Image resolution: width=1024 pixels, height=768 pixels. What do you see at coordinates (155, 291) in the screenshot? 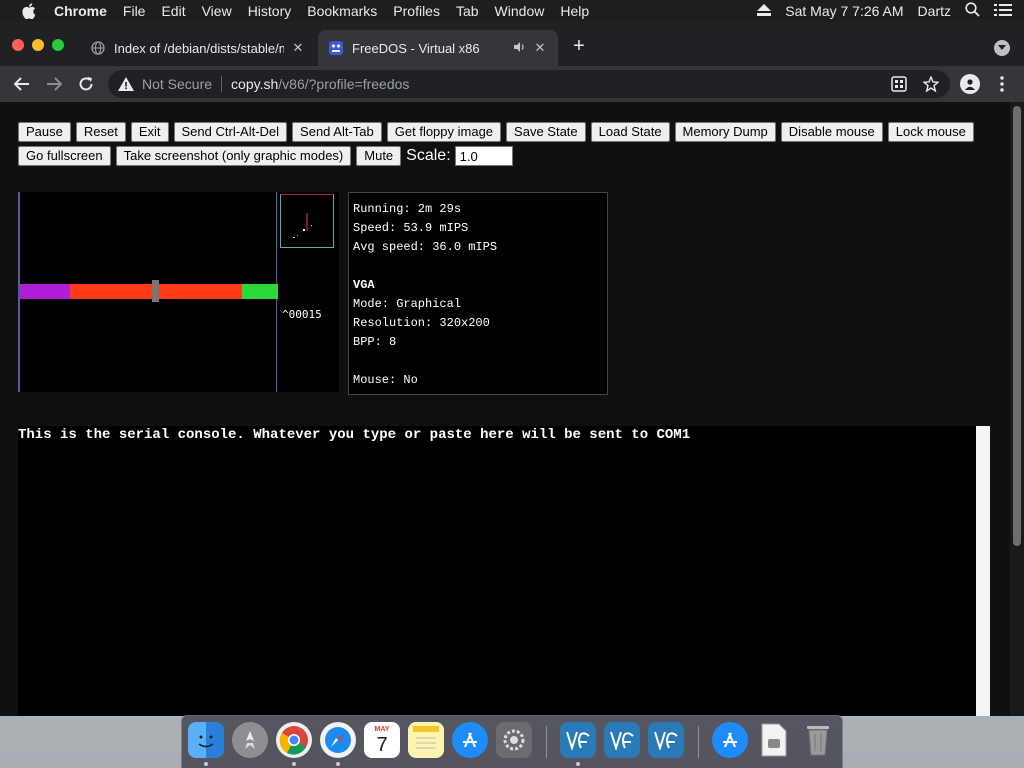
I see `progress-bar-handle` at bounding box center [155, 291].